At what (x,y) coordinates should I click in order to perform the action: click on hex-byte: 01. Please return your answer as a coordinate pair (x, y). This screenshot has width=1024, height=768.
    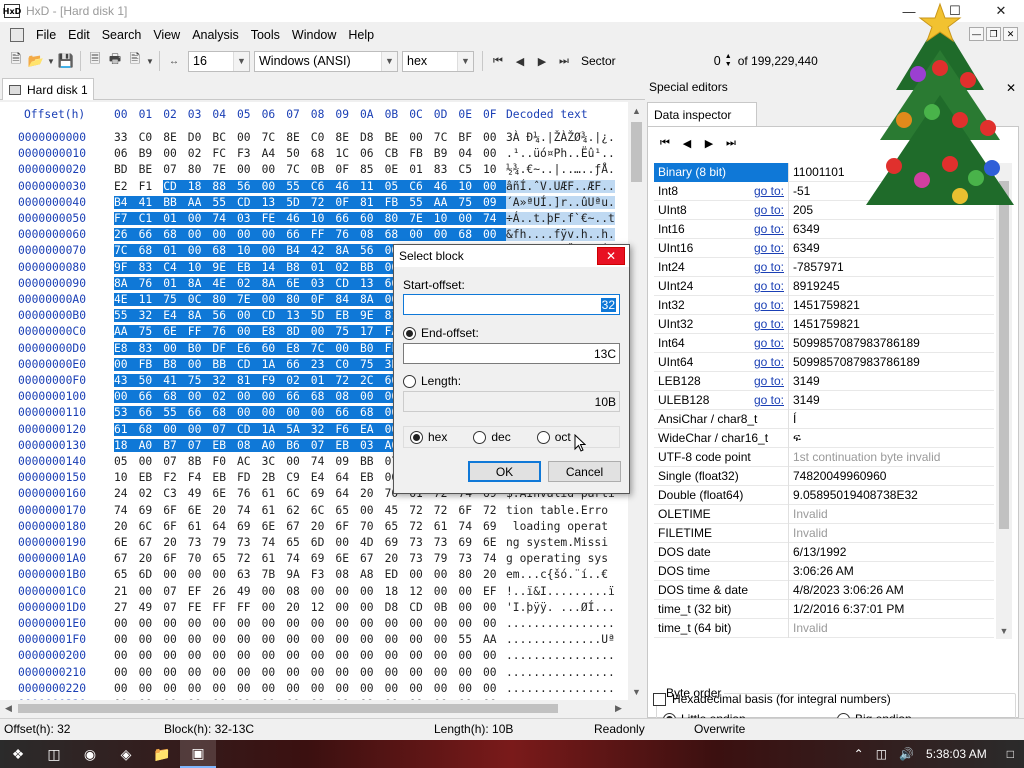
    Looking at the image, I should click on (323, 380).